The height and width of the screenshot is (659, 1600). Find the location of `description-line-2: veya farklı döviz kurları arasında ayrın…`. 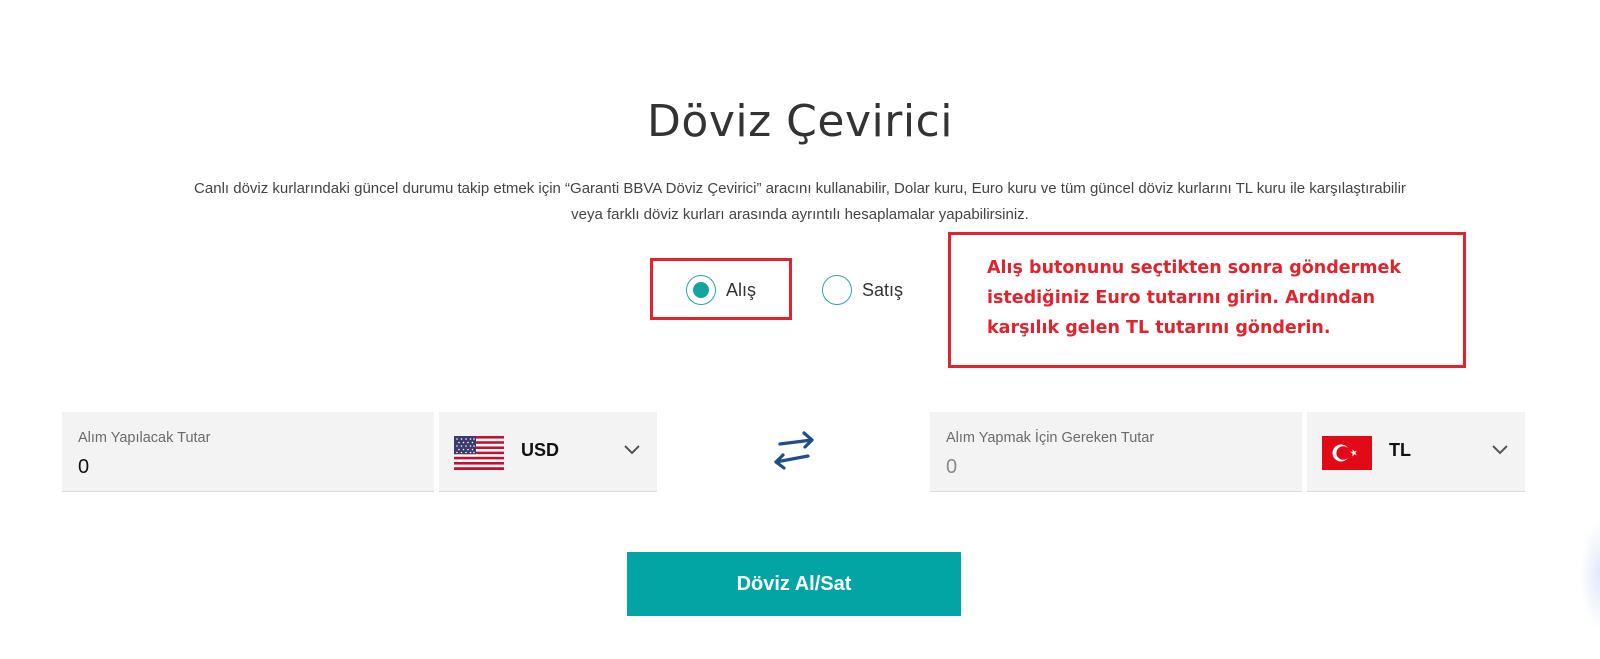

description-line-2: veya farklı döviz kurları arasında ayrın… is located at coordinates (800, 214).